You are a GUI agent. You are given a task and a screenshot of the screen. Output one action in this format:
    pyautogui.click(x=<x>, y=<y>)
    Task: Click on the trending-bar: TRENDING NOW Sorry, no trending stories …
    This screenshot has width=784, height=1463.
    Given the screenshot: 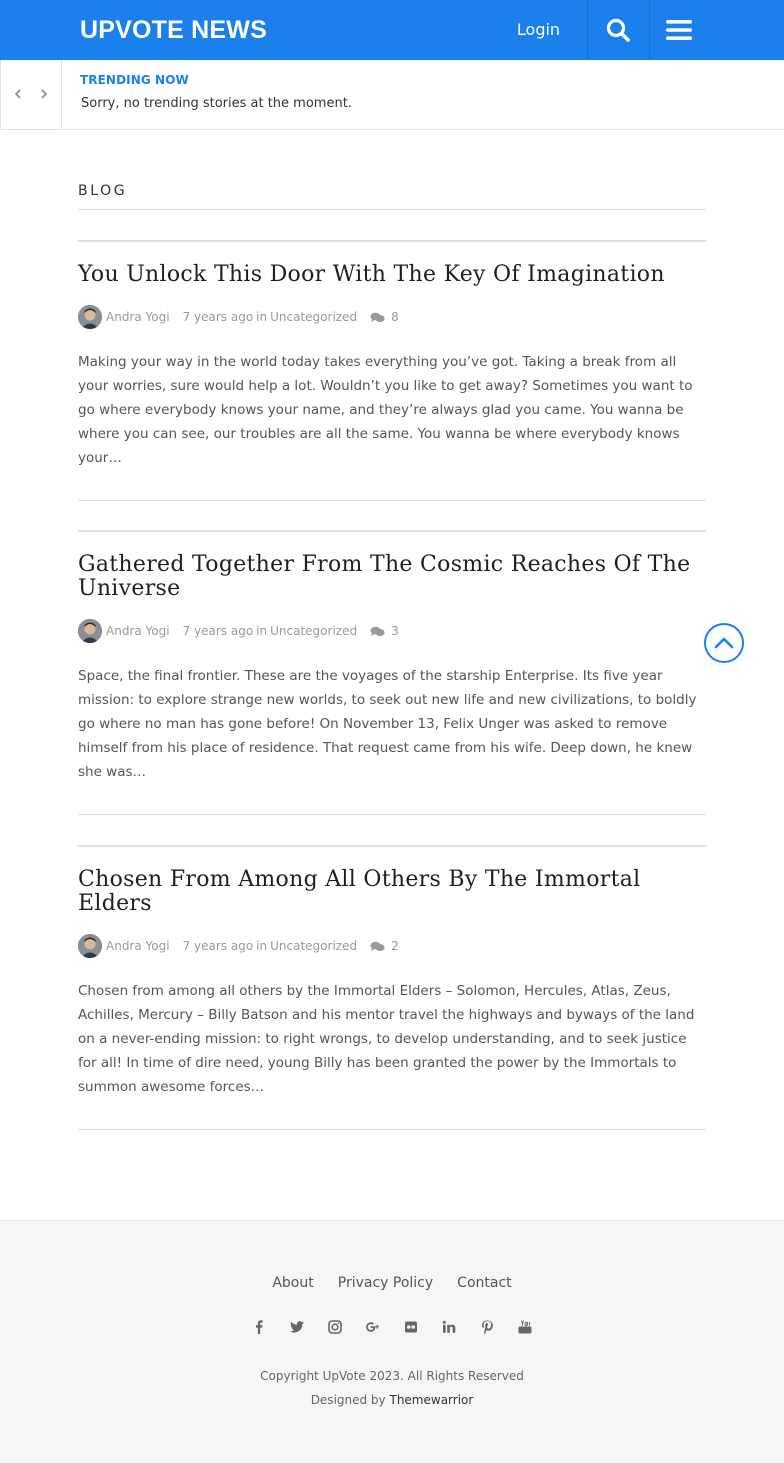 What is the action you would take?
    pyautogui.click(x=392, y=95)
    